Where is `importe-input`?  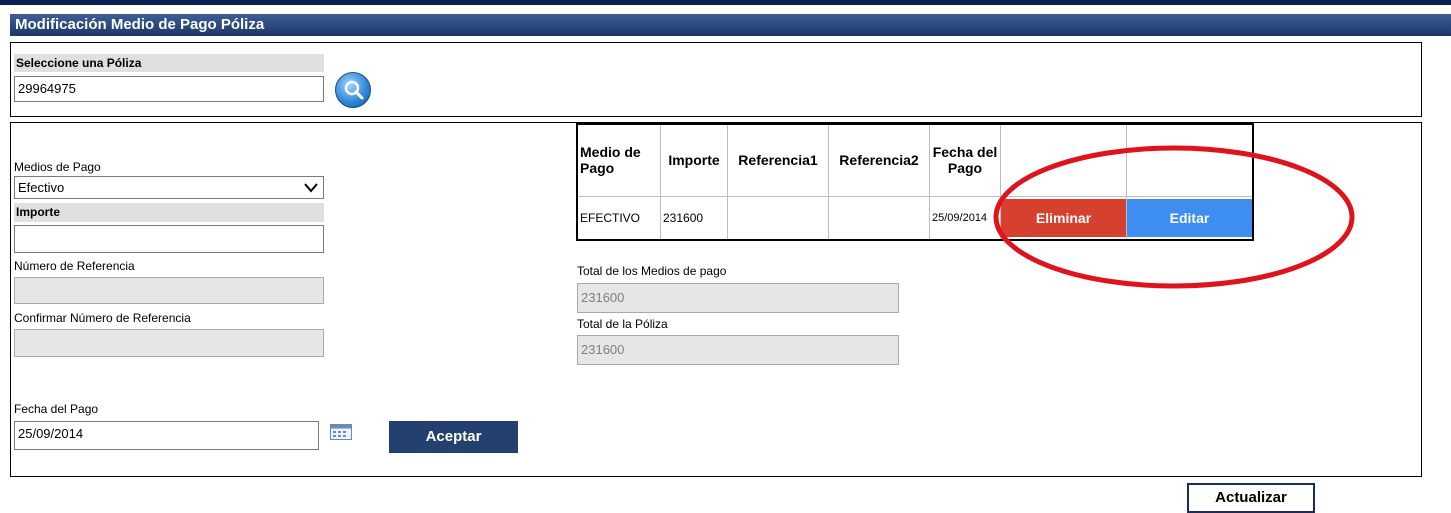
importe-input is located at coordinates (169, 239).